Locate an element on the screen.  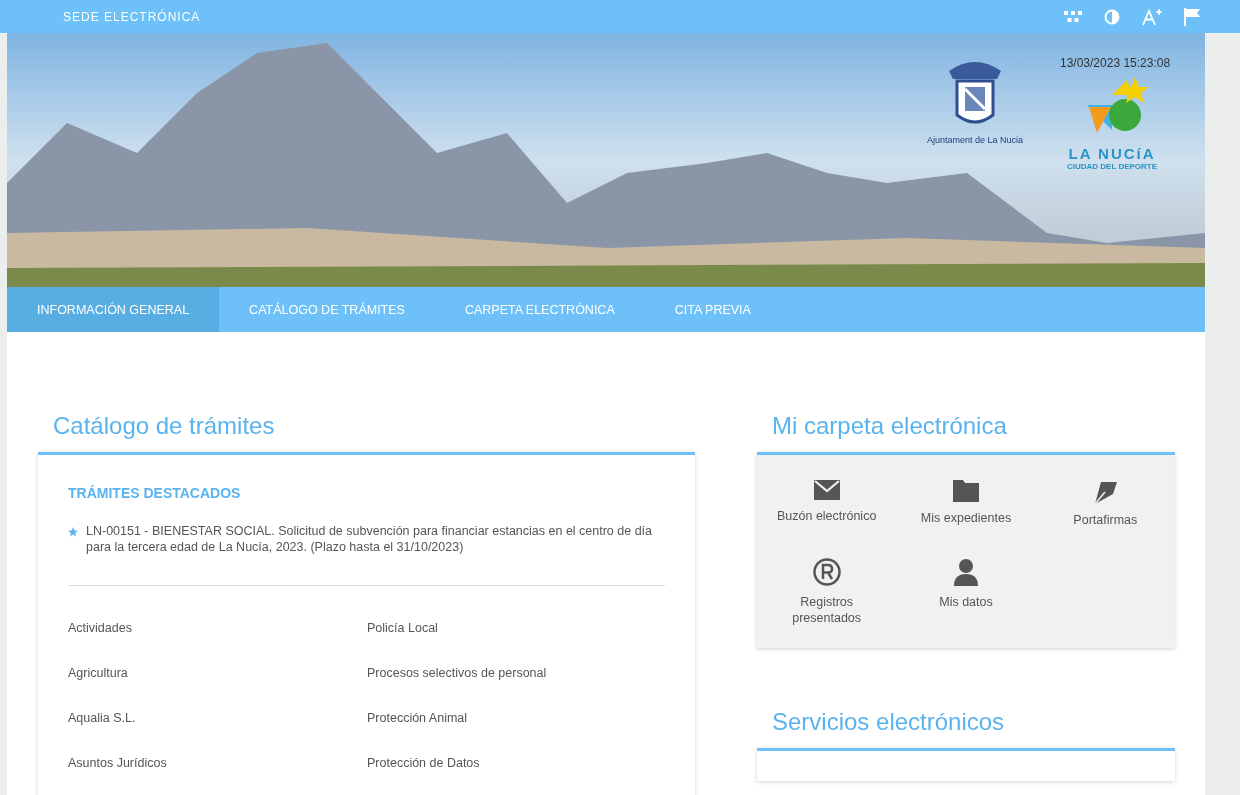
folder-link: Mis datos is located at coordinates (966, 592).